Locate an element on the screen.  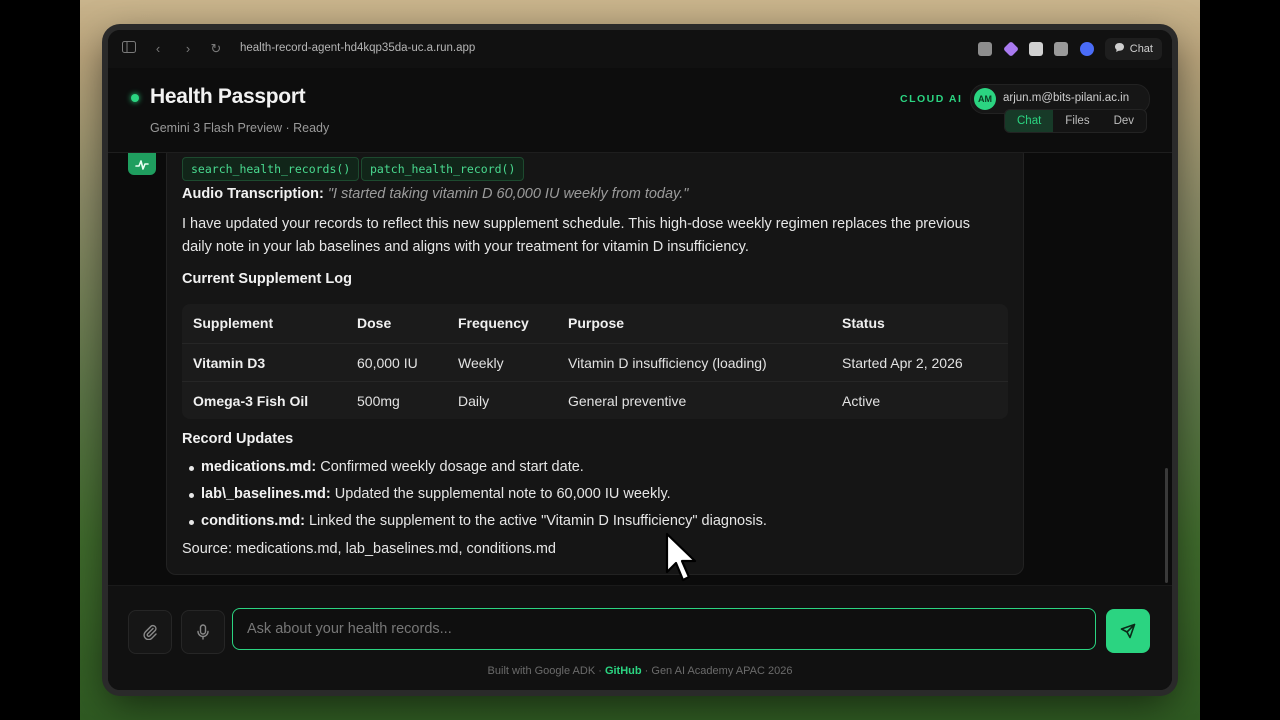
update-file: conditions.md: is located at coordinates (253, 521).